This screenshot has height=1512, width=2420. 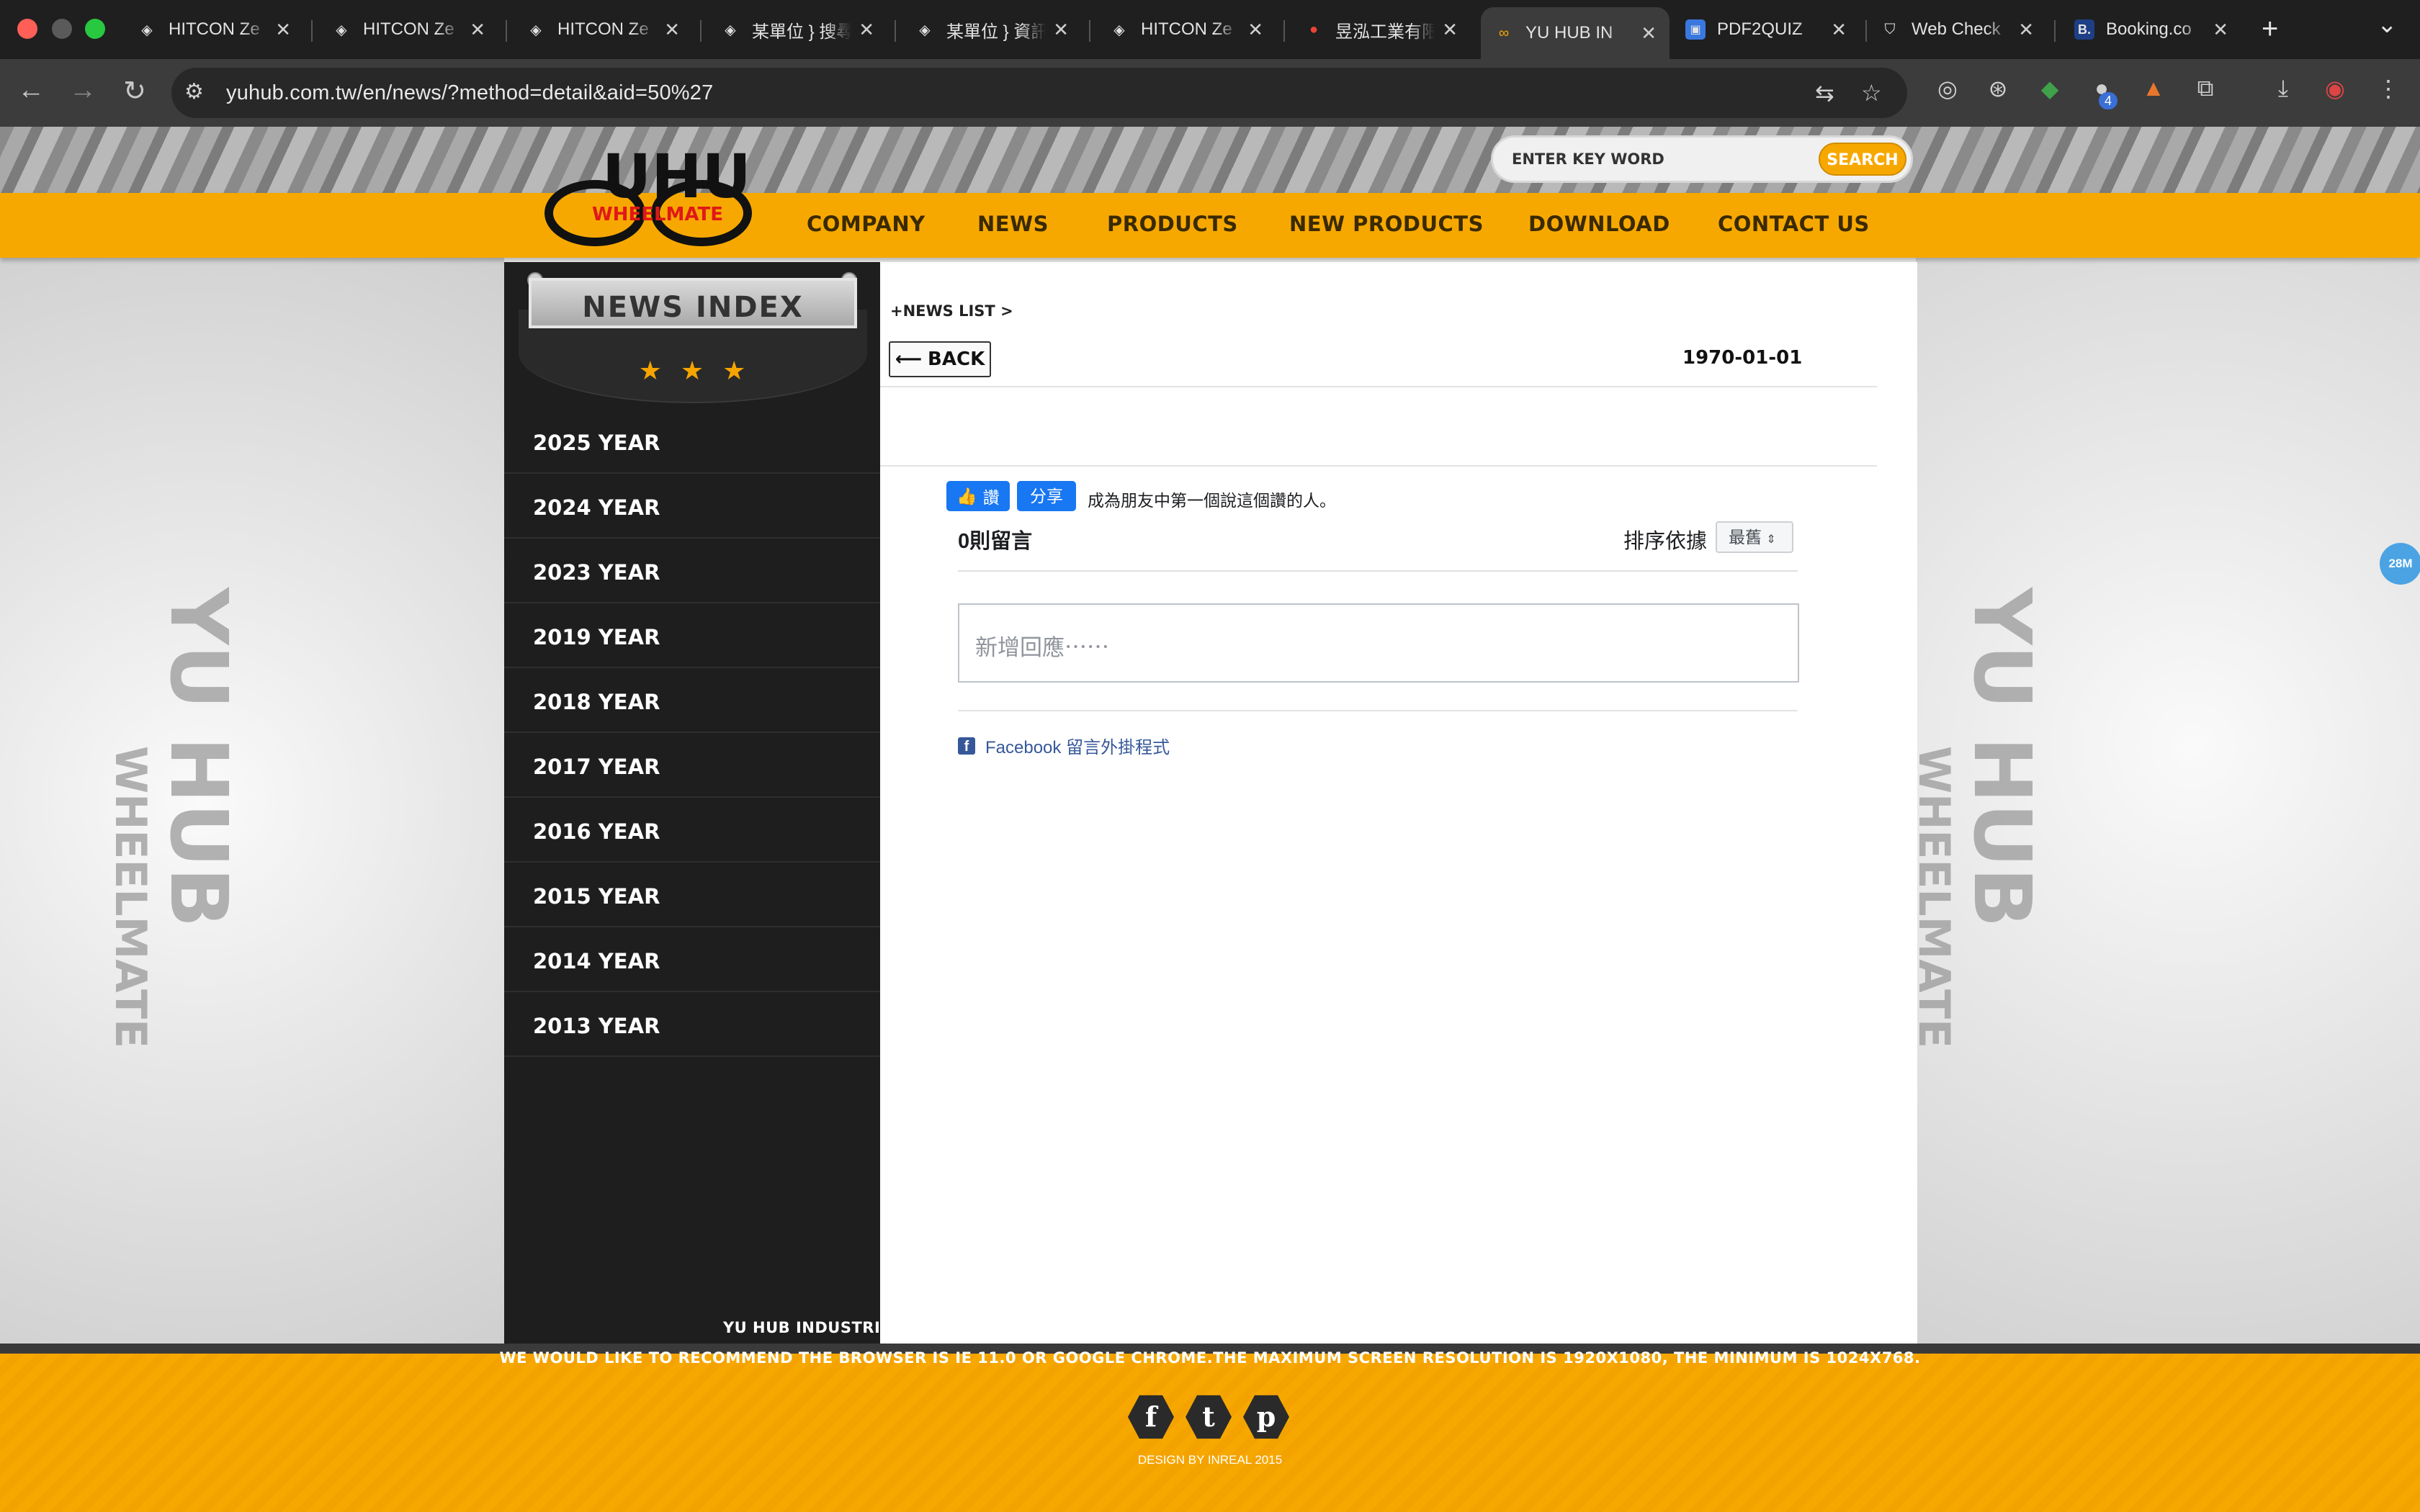 What do you see at coordinates (27, 29) in the screenshot?
I see `close-window-button` at bounding box center [27, 29].